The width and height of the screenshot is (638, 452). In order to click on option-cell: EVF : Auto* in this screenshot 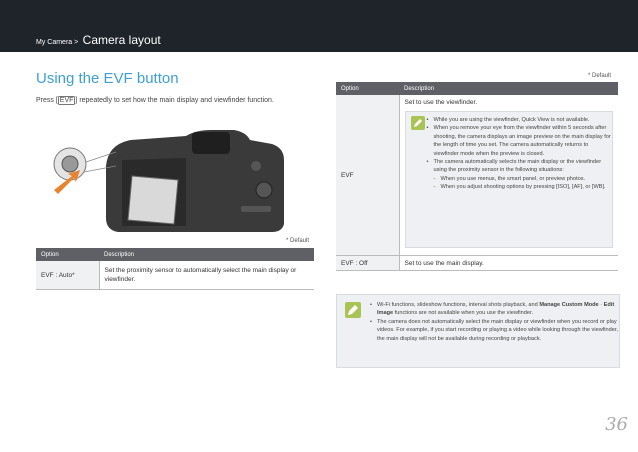, I will do `click(68, 275)`.